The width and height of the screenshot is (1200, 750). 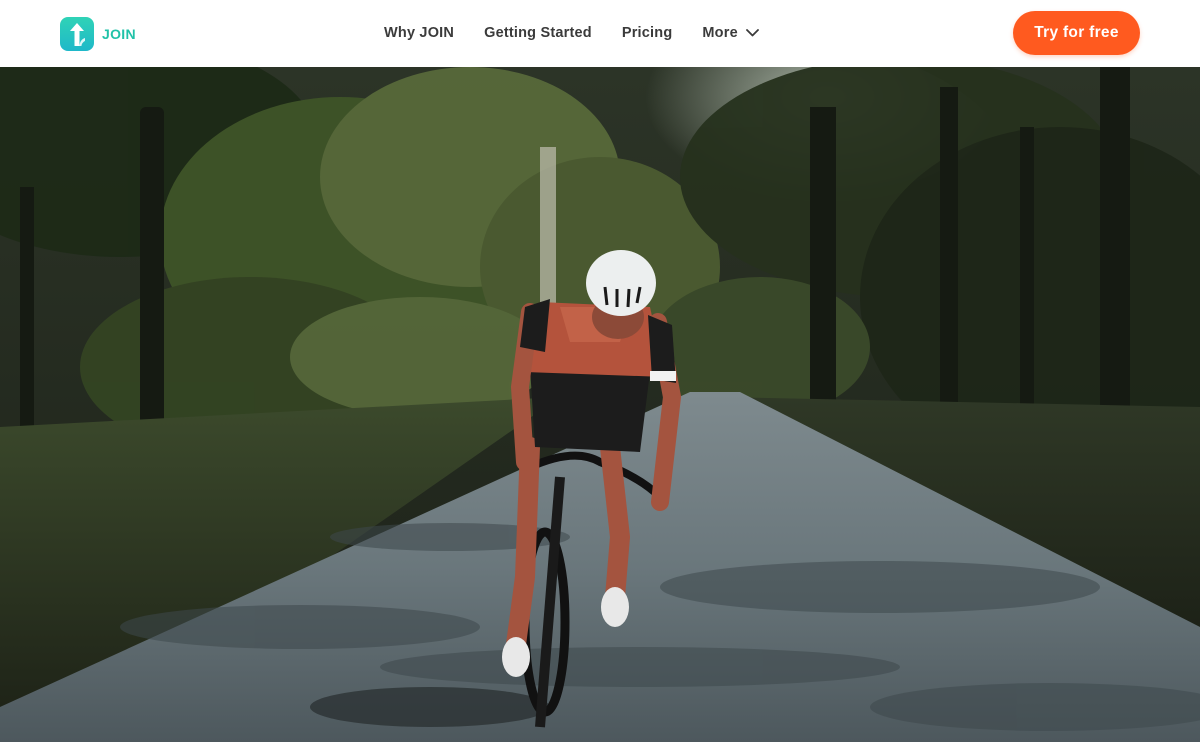 What do you see at coordinates (752, 33) in the screenshot?
I see `chevron-down-icon` at bounding box center [752, 33].